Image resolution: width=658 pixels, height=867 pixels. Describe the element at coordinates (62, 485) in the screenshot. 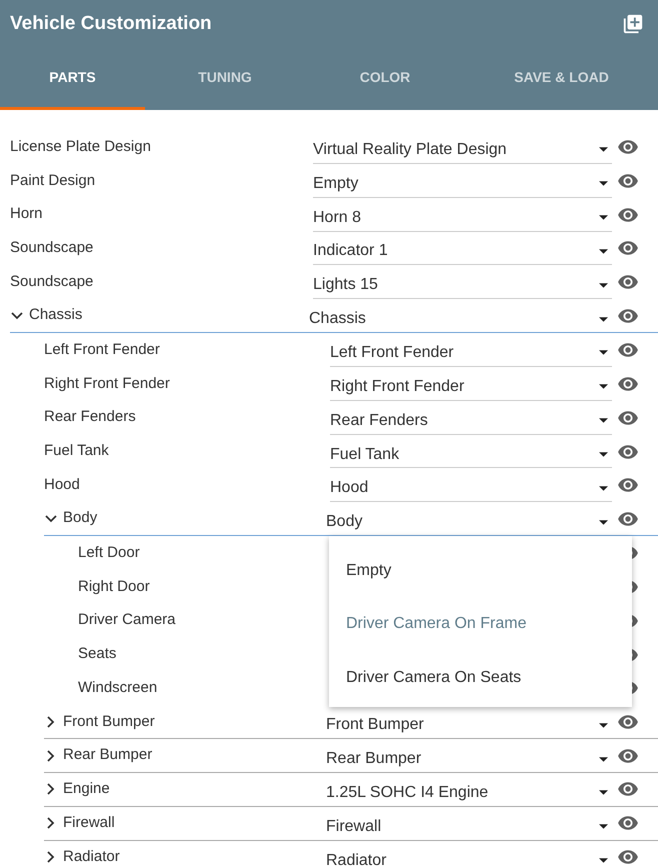

I see `part-label: Hood` at that location.